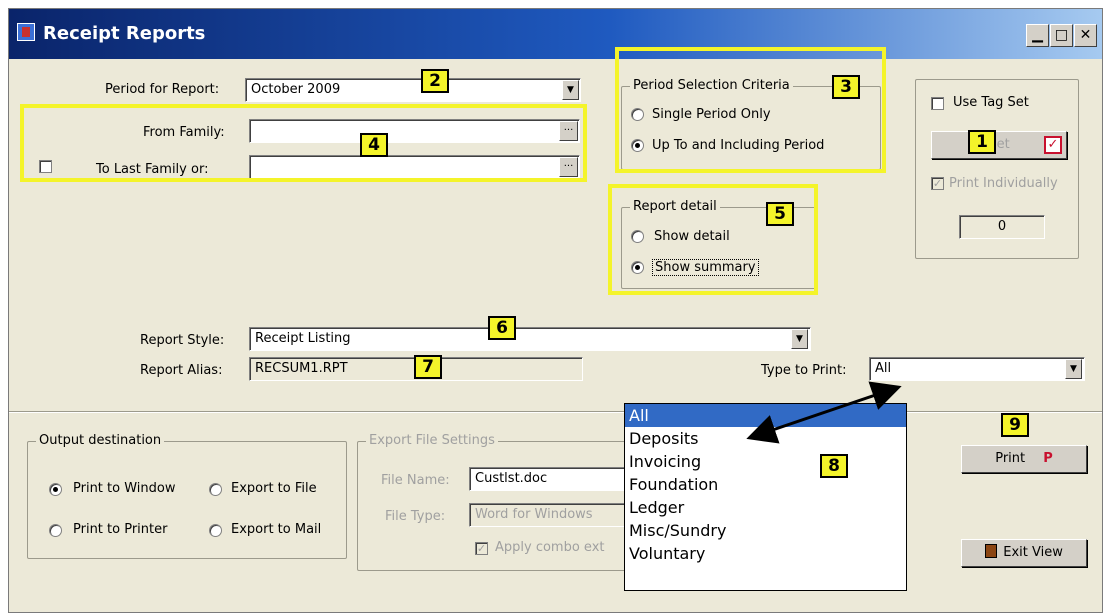  What do you see at coordinates (182, 340) in the screenshot?
I see `report-style-label: Report Style:` at bounding box center [182, 340].